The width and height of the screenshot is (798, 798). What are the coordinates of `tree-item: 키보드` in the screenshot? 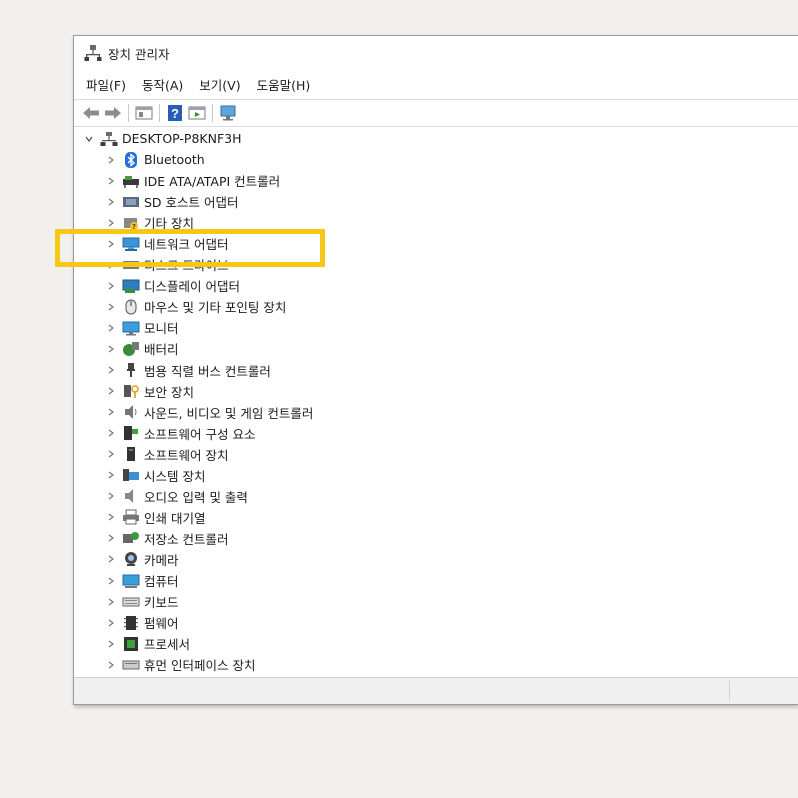 It's located at (142, 601).